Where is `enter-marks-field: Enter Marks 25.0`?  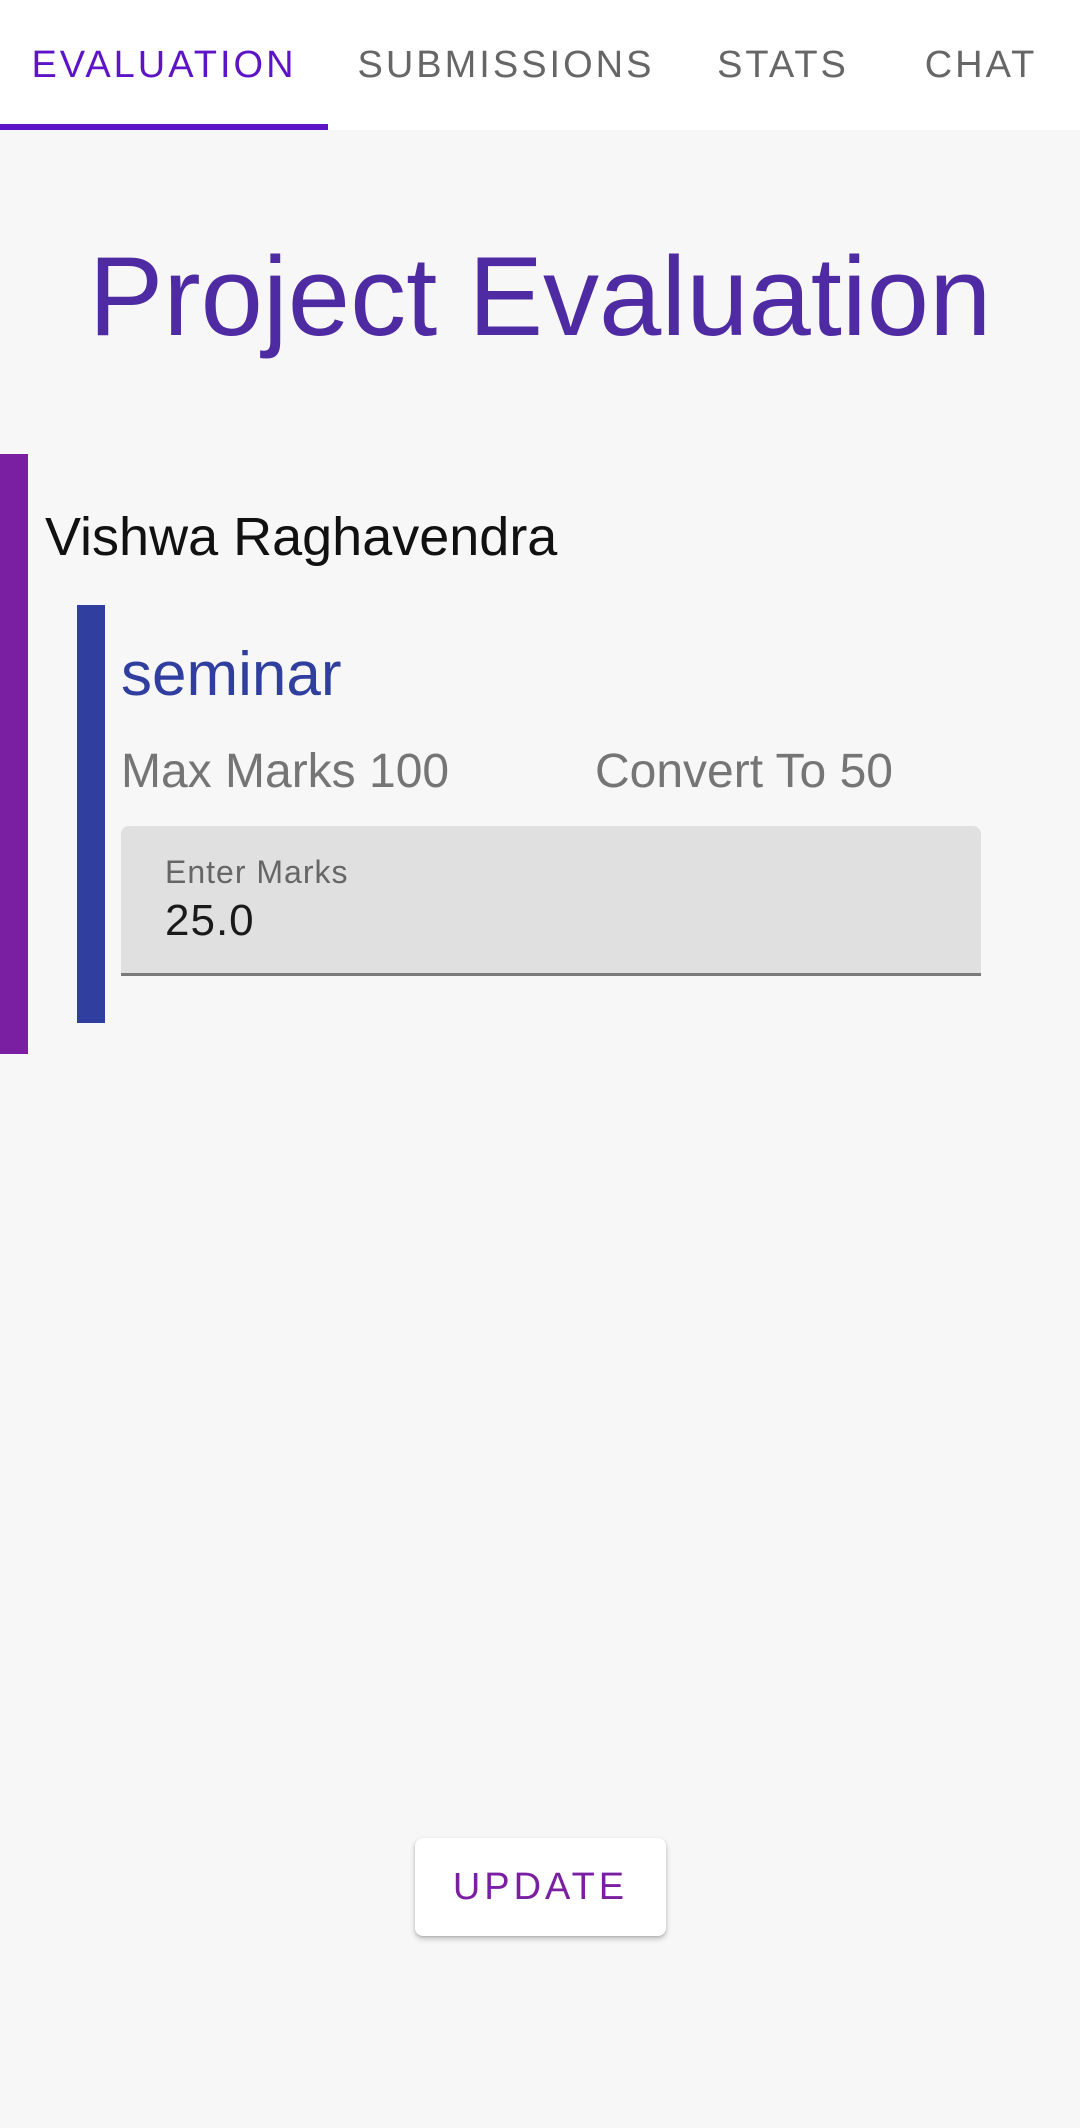 enter-marks-field: Enter Marks 25.0 is located at coordinates (551, 901).